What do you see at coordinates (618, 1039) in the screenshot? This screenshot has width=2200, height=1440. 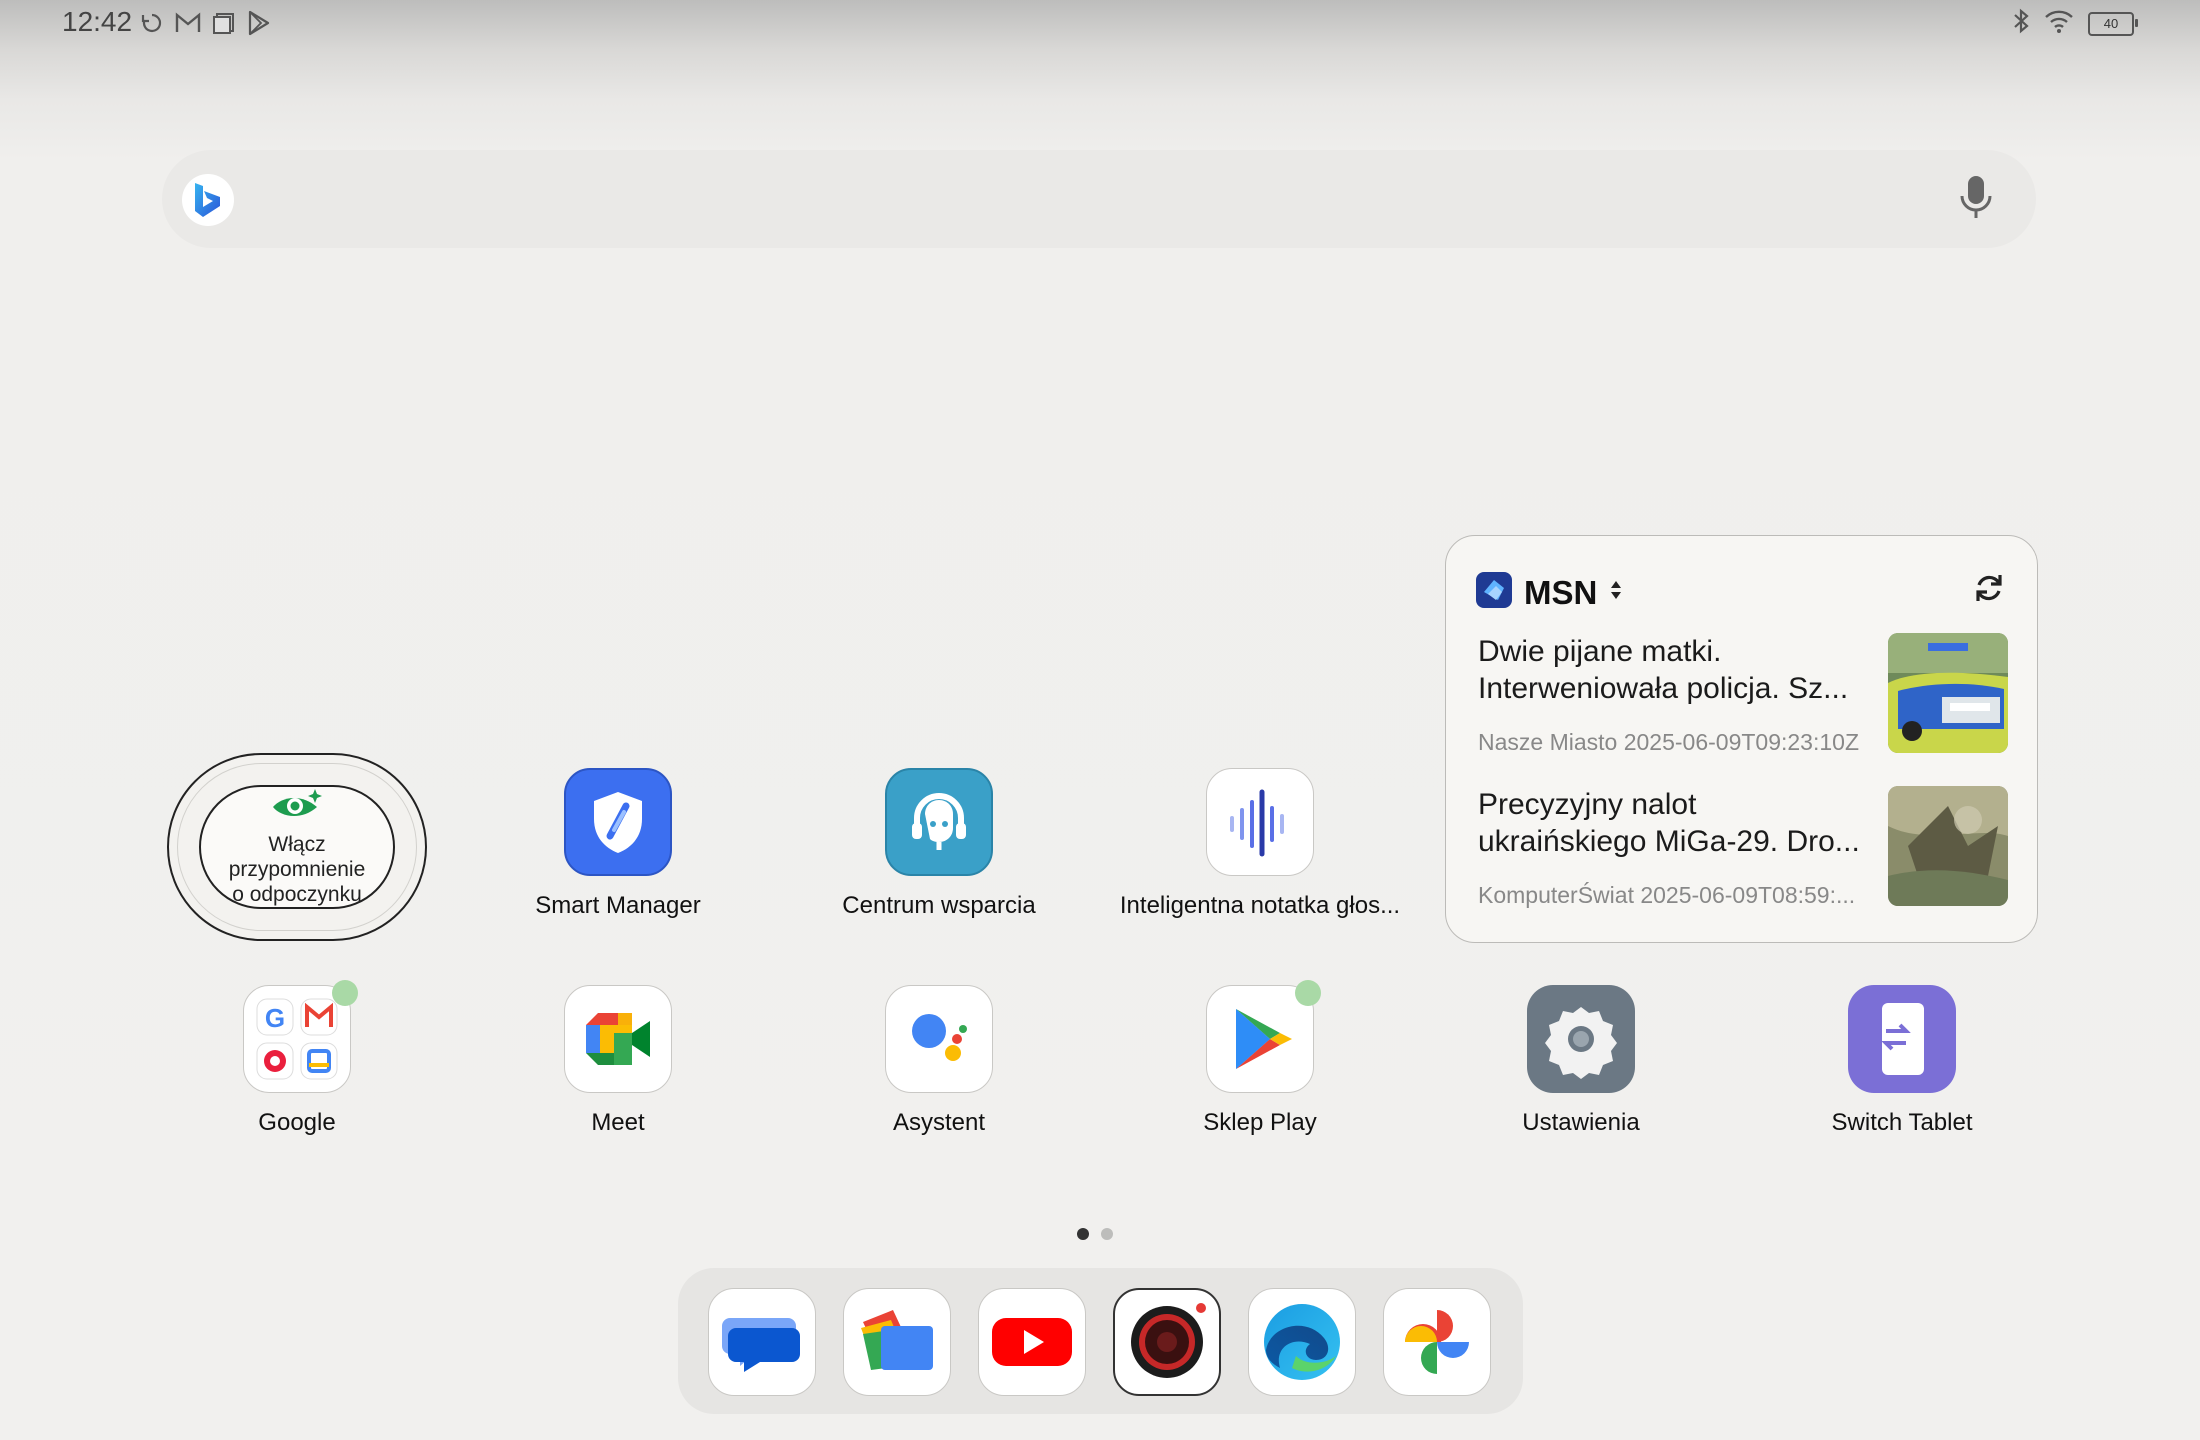 I see `meet-icon` at bounding box center [618, 1039].